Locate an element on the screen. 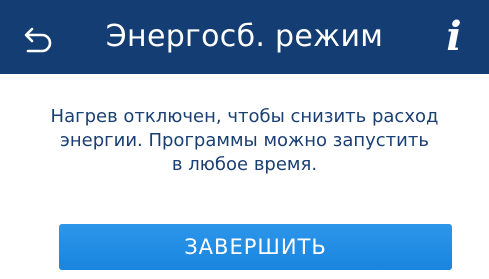  finish-button: ЗАВЕРШИТЬ is located at coordinates (255, 247).